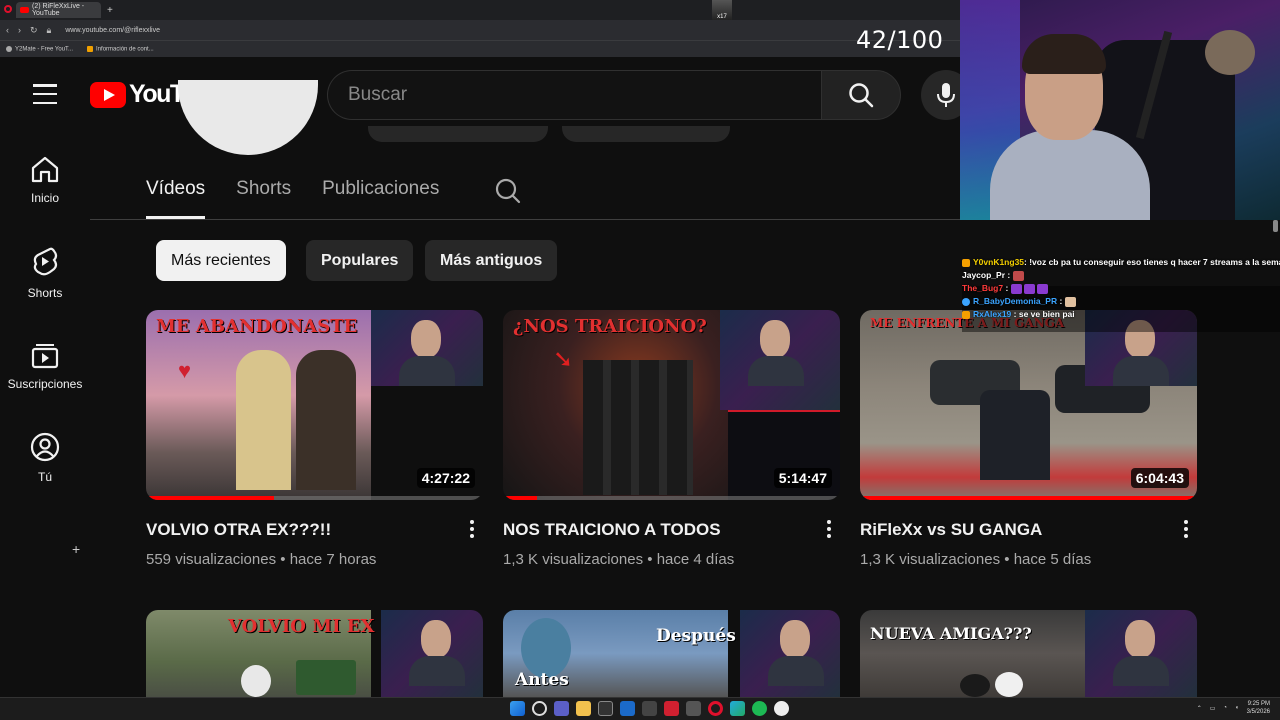  Describe the element at coordinates (1015, 301) in the screenshot. I see `chat-user: R_BabyDemonia_PR` at that location.